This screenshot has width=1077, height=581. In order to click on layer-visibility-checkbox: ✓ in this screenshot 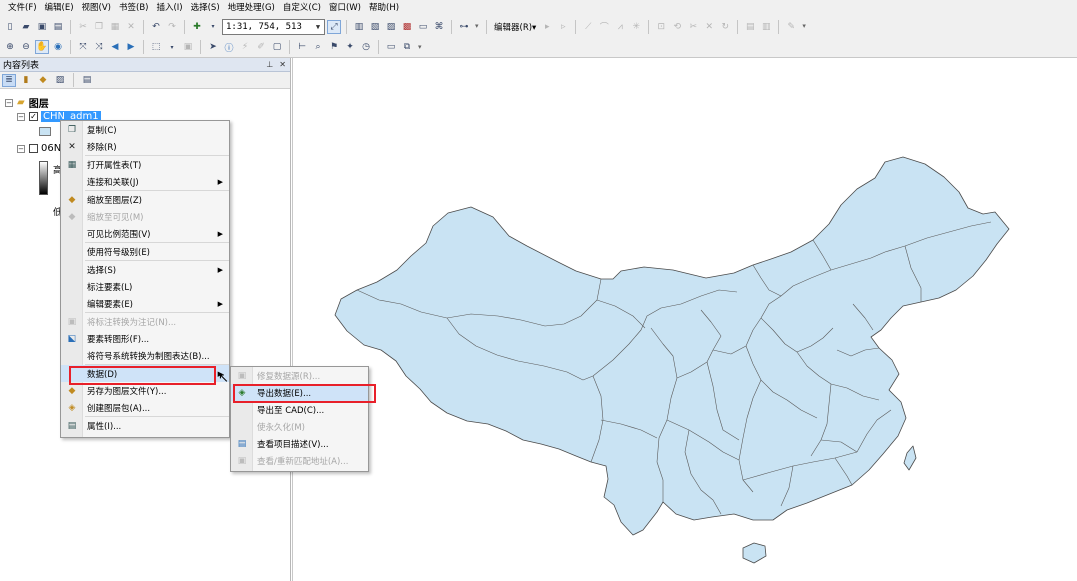, I will do `click(33, 116)`.